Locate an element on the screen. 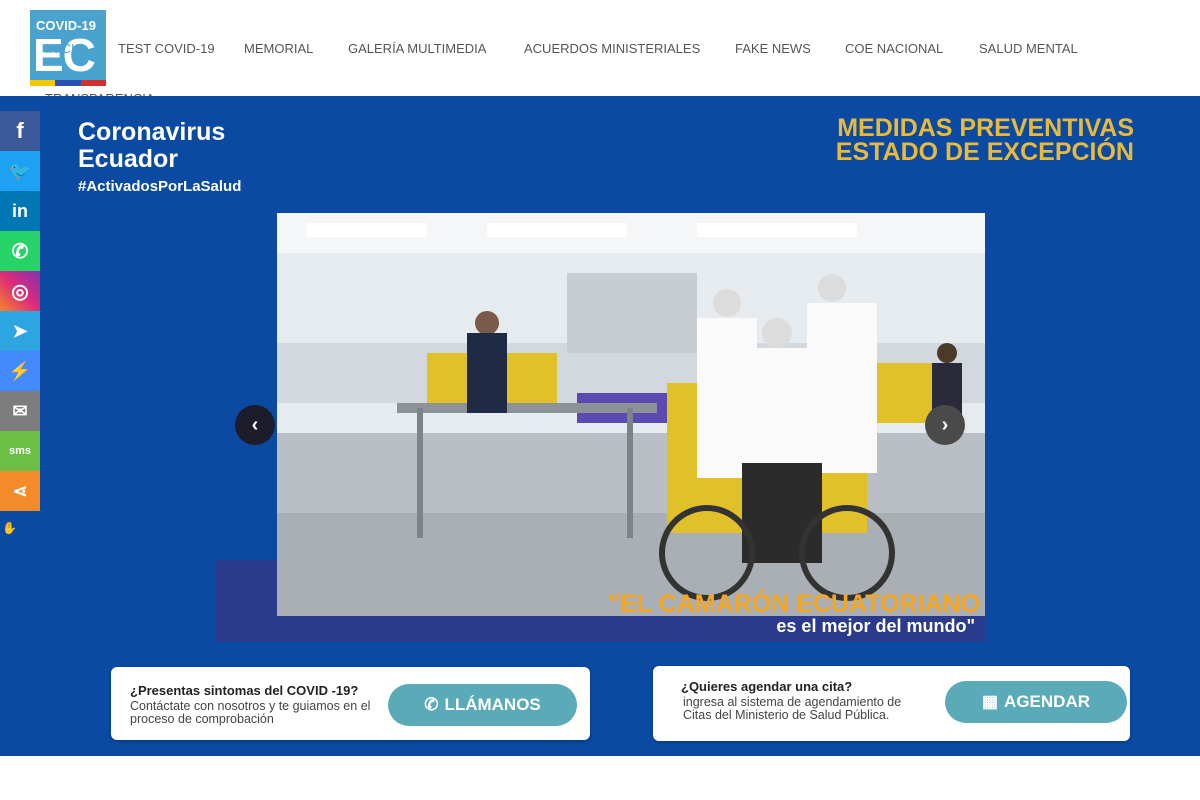  facebook-icon: f is located at coordinates (20, 130).